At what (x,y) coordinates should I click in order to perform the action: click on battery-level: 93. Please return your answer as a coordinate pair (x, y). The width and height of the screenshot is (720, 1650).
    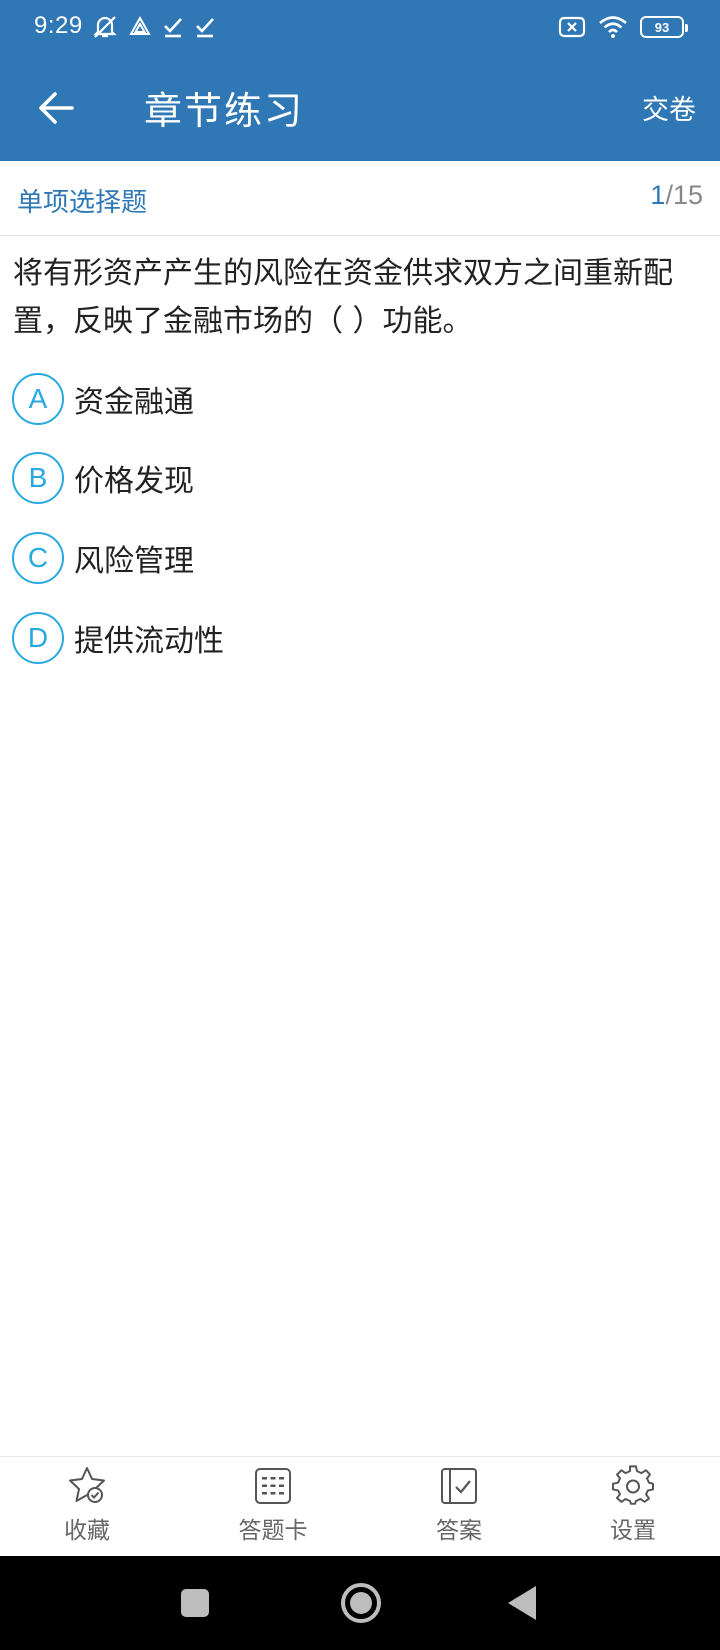
    Looking at the image, I should click on (662, 27).